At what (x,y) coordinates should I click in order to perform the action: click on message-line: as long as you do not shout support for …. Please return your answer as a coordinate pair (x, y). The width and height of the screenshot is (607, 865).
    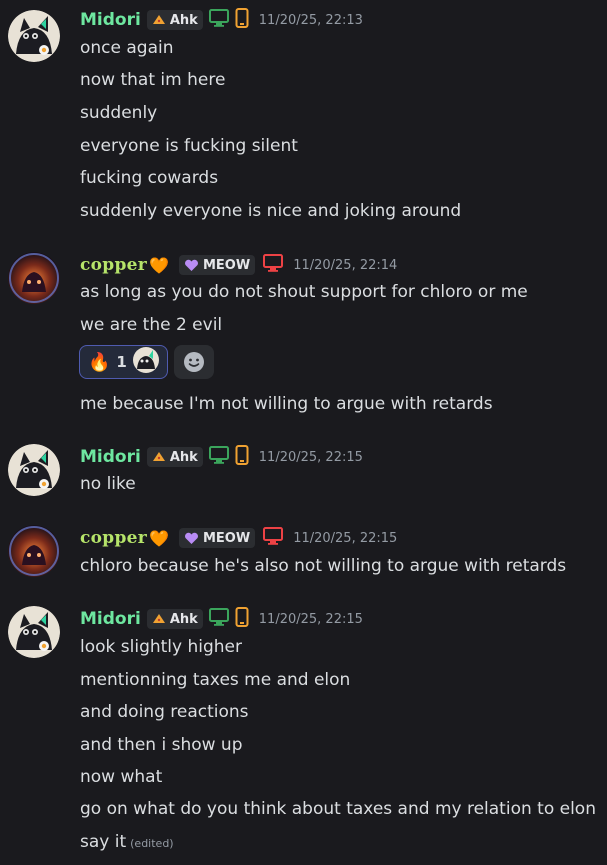
    Looking at the image, I should click on (304, 292).